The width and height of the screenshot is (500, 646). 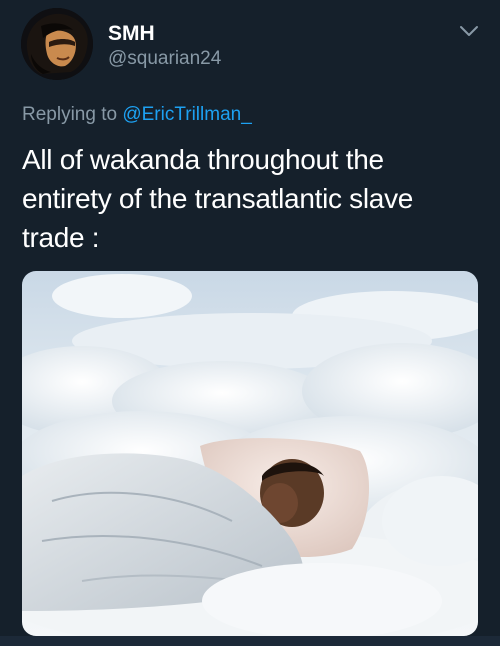 I want to click on chevron-down-icon, so click(x=469, y=31).